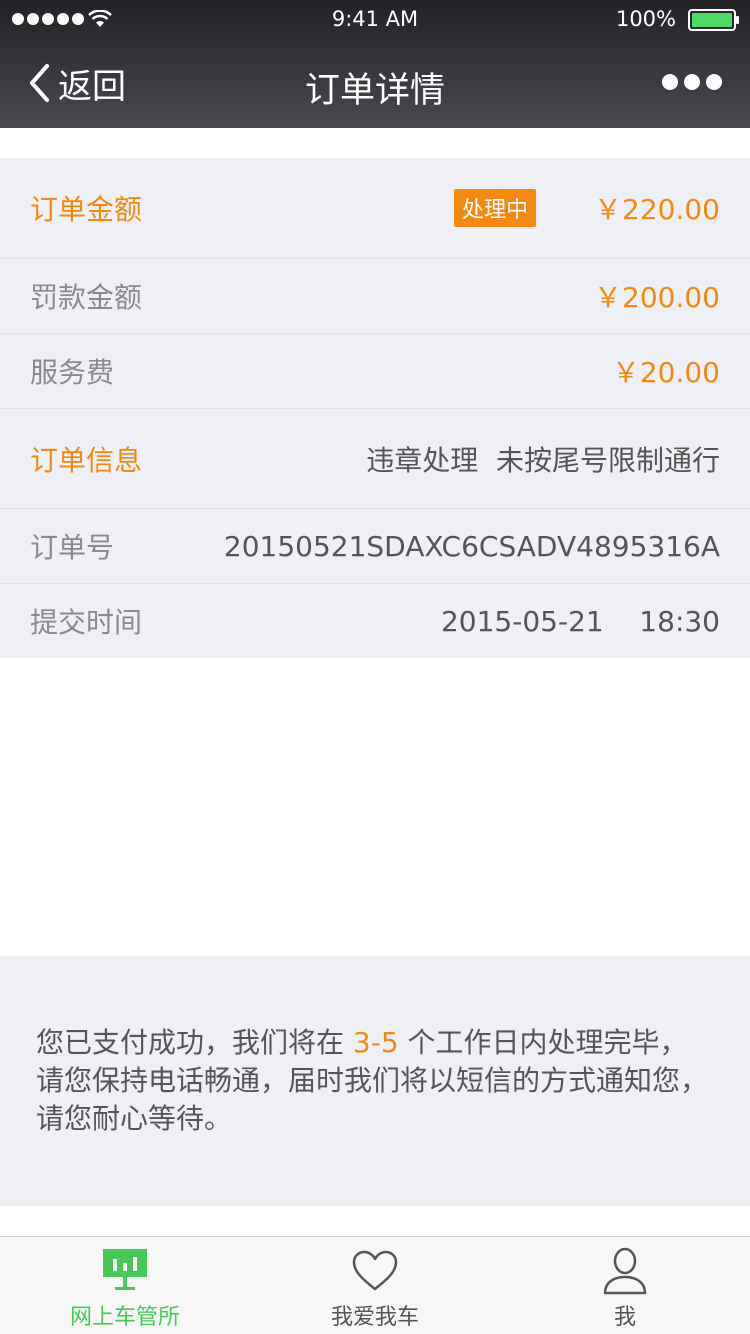 The image size is (750, 1334). I want to click on tab-online-vehicle-office: 网上车管所, so click(125, 1285).